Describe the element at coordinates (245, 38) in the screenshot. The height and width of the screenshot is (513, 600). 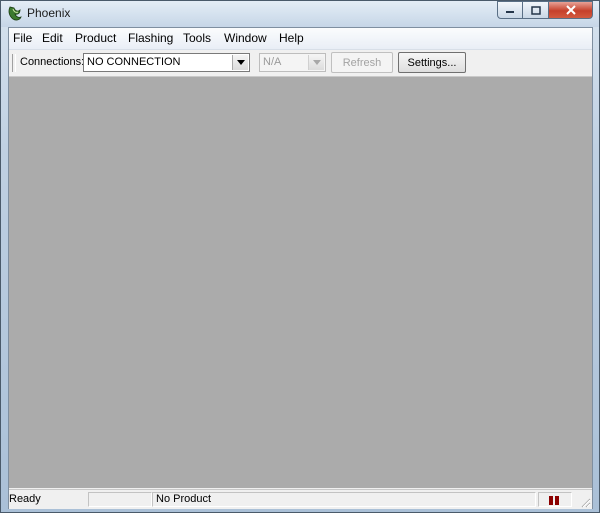
I see `menu-window: Window` at that location.